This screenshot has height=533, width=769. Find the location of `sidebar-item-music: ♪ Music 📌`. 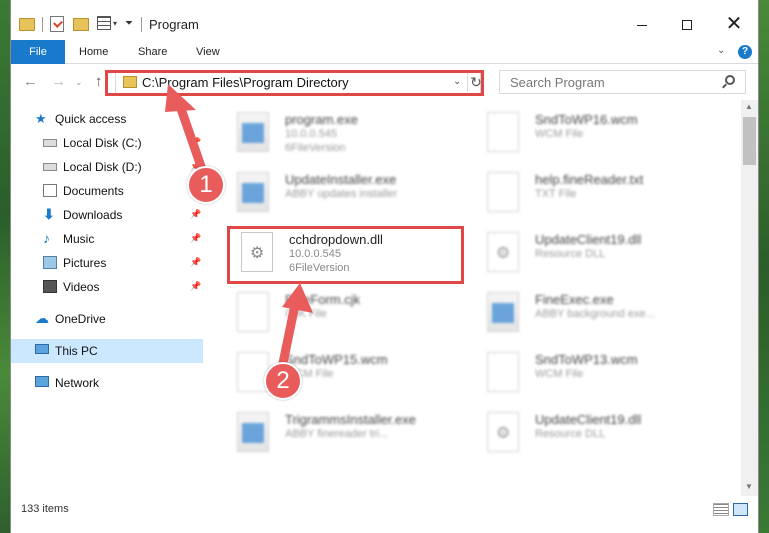

sidebar-item-music: ♪ Music 📌 is located at coordinates (107, 239).